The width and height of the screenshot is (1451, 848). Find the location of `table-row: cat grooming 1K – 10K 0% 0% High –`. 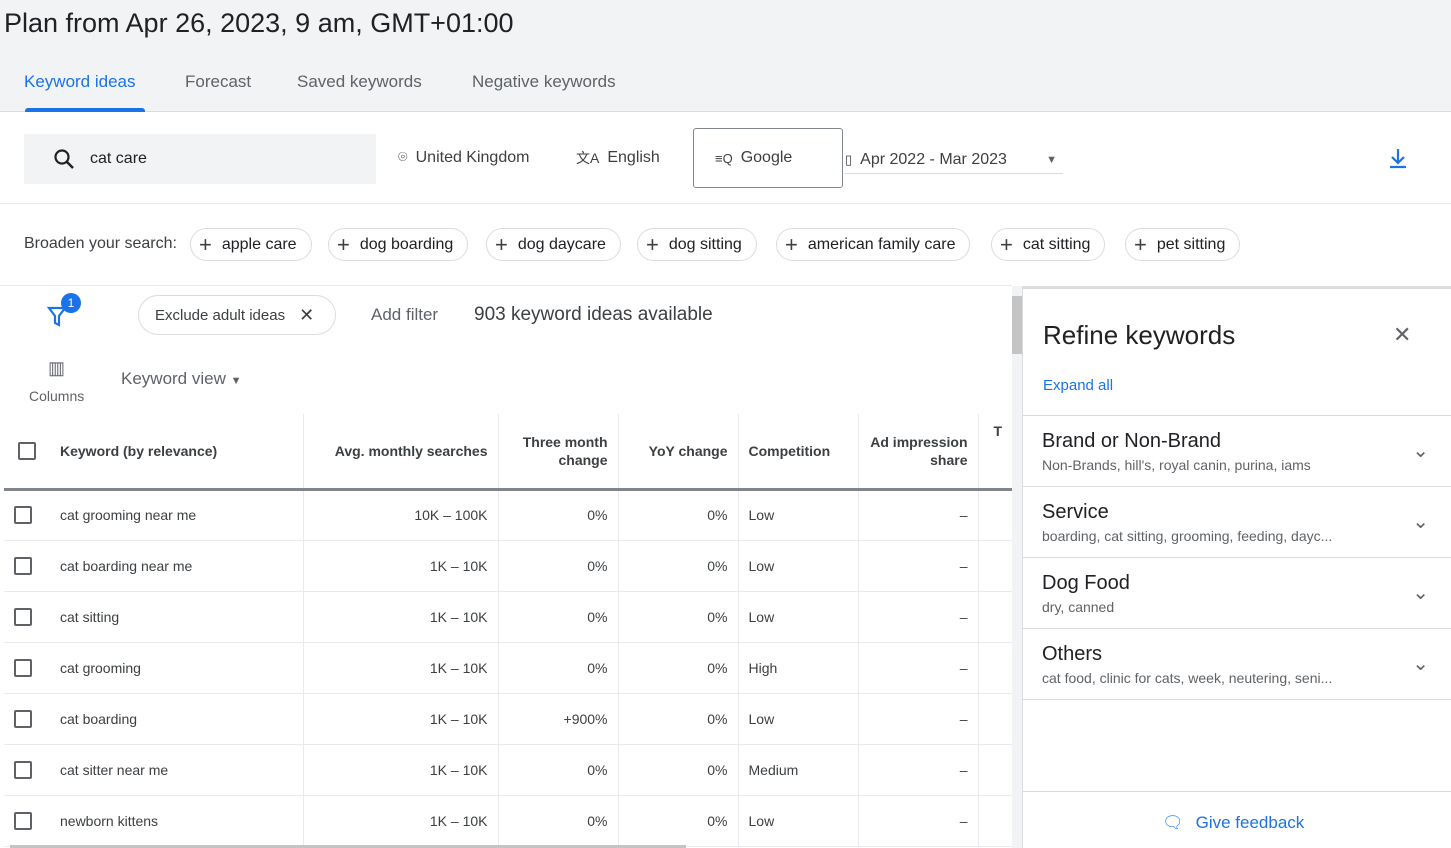

table-row: cat grooming 1K – 10K 0% 0% High – is located at coordinates (508, 668).